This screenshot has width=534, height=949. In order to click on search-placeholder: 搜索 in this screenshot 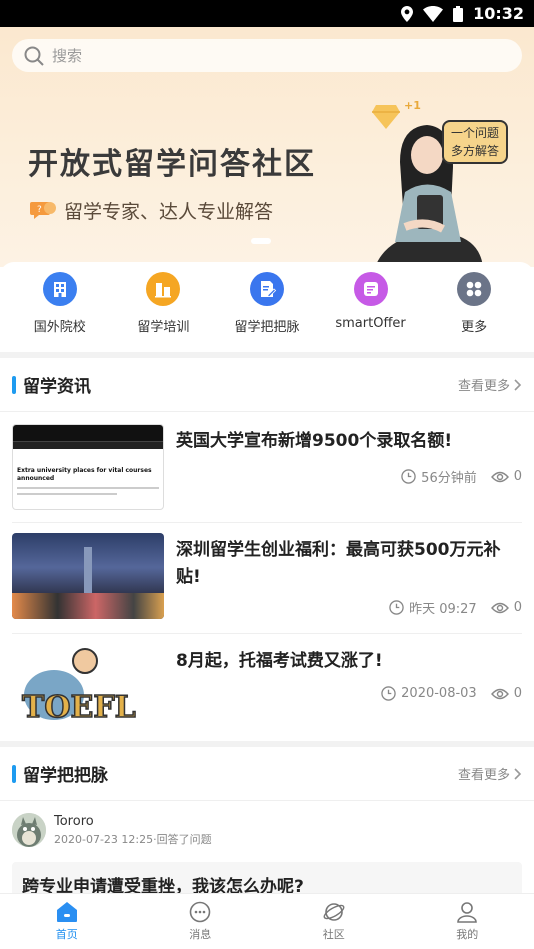, I will do `click(67, 56)`.